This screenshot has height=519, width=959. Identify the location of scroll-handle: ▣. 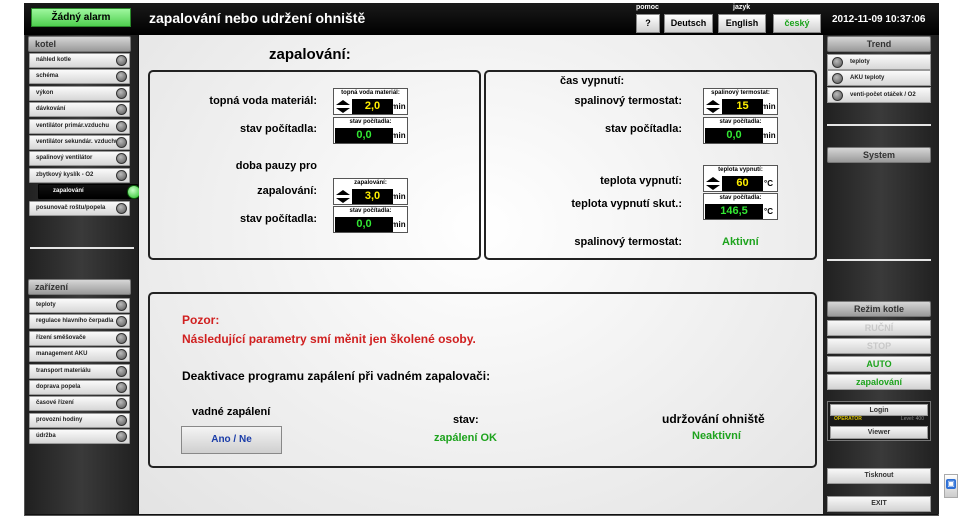
(951, 486).